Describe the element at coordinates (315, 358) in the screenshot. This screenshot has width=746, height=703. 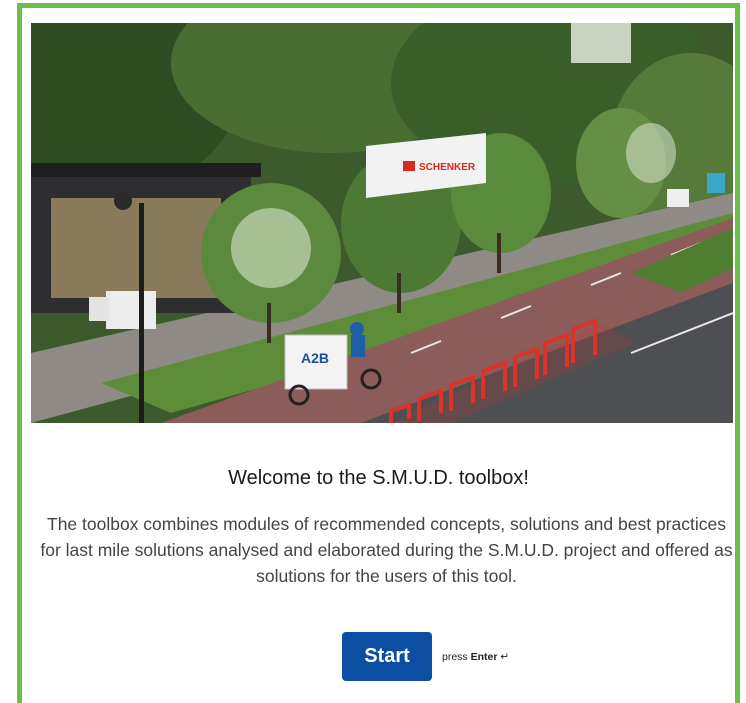
I see `bike-logo-text: A2B` at that location.